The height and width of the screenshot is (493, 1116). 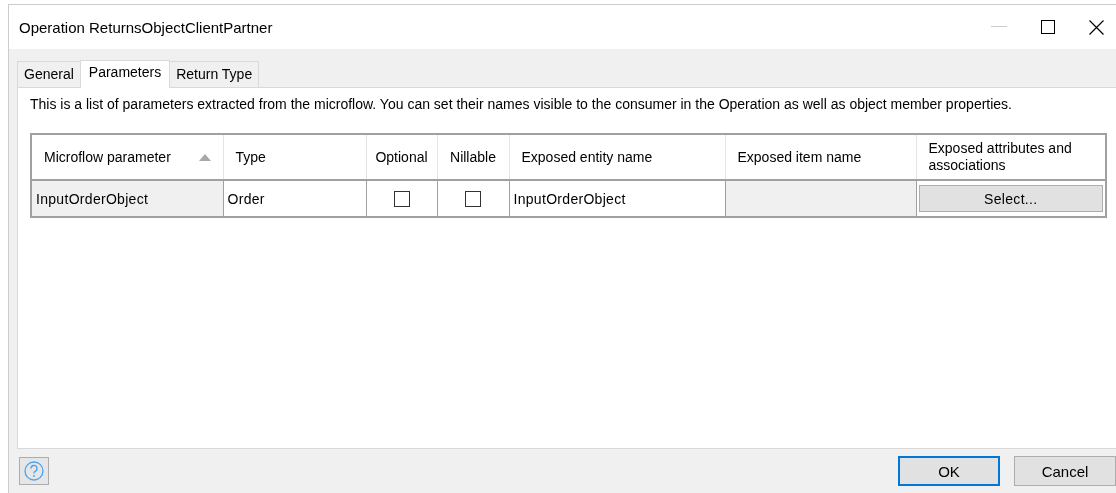 What do you see at coordinates (473, 157) in the screenshot?
I see `column-header: Nillable` at bounding box center [473, 157].